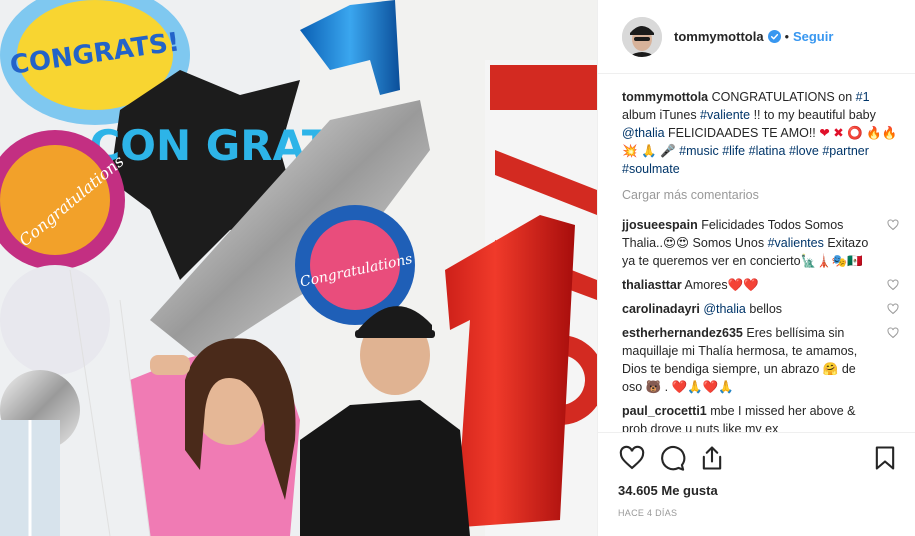  What do you see at coordinates (682, 333) in the screenshot?
I see `comment-username: estherhernandez635` at bounding box center [682, 333].